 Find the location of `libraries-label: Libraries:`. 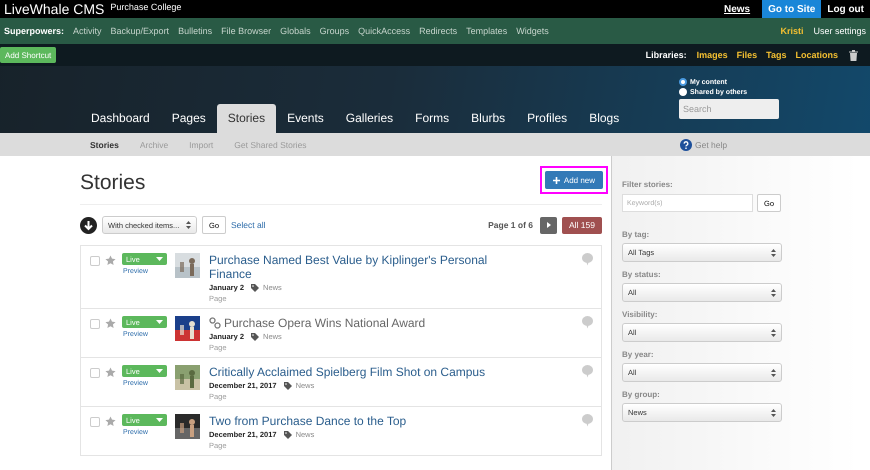

libraries-label: Libraries: is located at coordinates (666, 55).